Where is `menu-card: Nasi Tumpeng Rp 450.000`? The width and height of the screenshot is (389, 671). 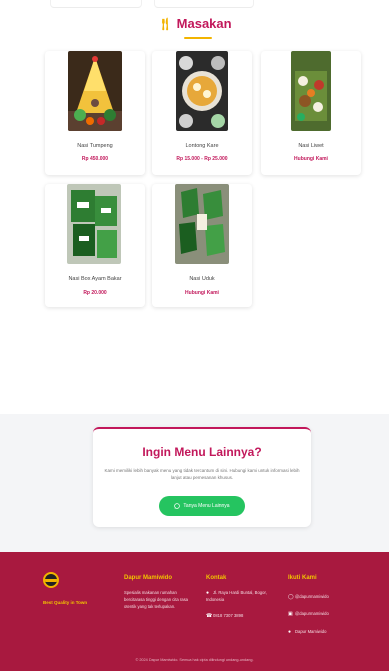 menu-card: Nasi Tumpeng Rp 450.000 is located at coordinates (95, 113).